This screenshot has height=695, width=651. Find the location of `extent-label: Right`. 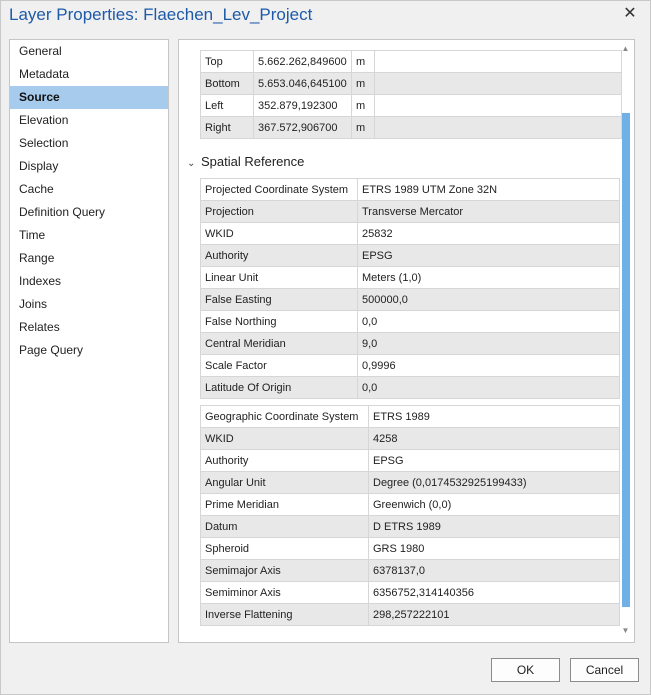

extent-label: Right is located at coordinates (227, 127).